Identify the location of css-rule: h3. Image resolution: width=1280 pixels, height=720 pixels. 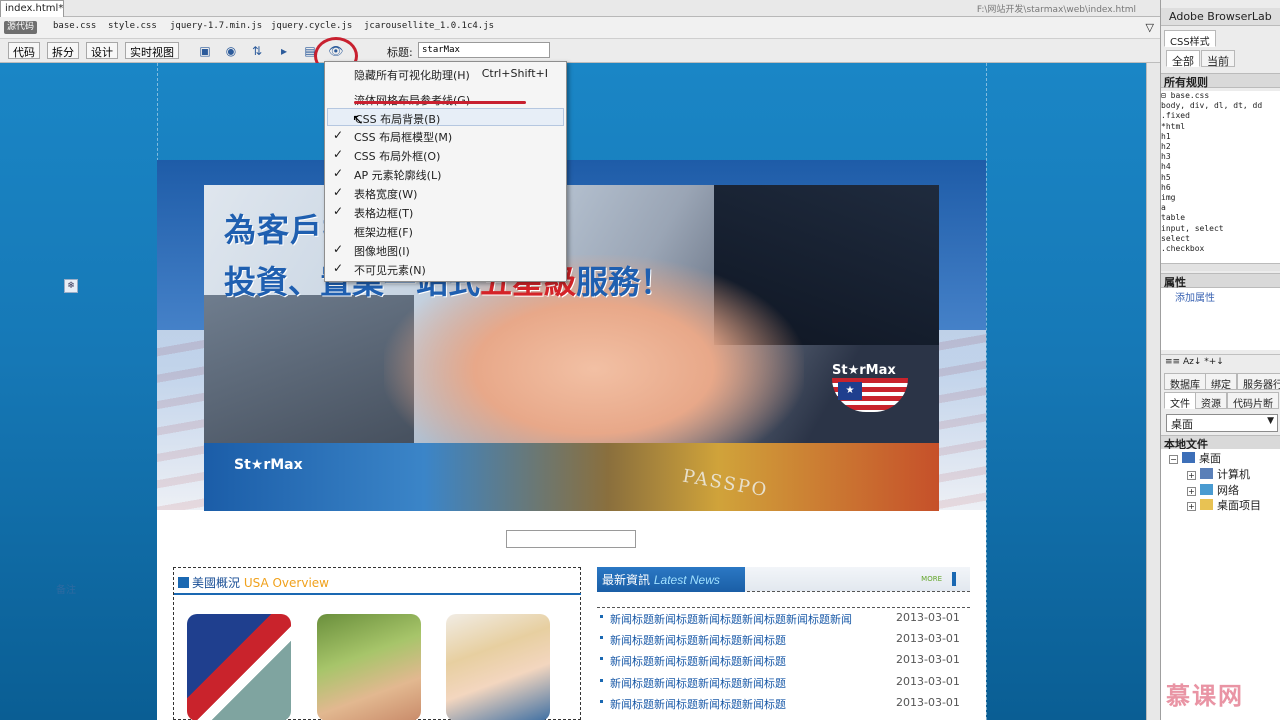
(1220, 157).